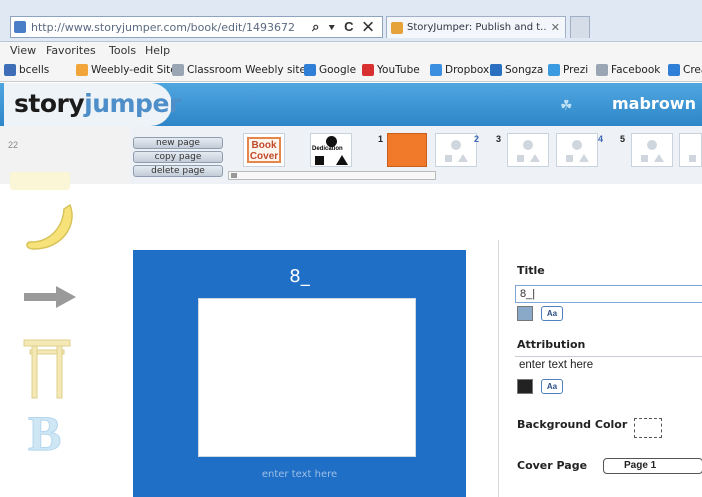 This screenshot has width=702, height=497. I want to click on title-input: 8_|, so click(608, 294).